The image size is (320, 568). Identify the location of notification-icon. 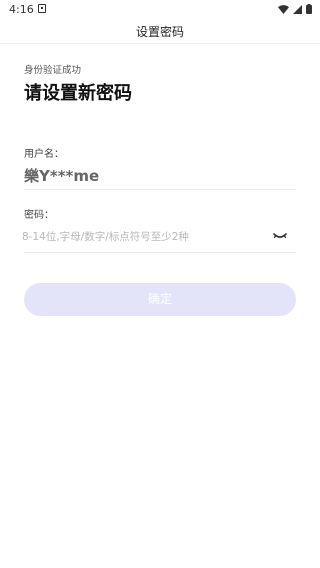
(42, 8).